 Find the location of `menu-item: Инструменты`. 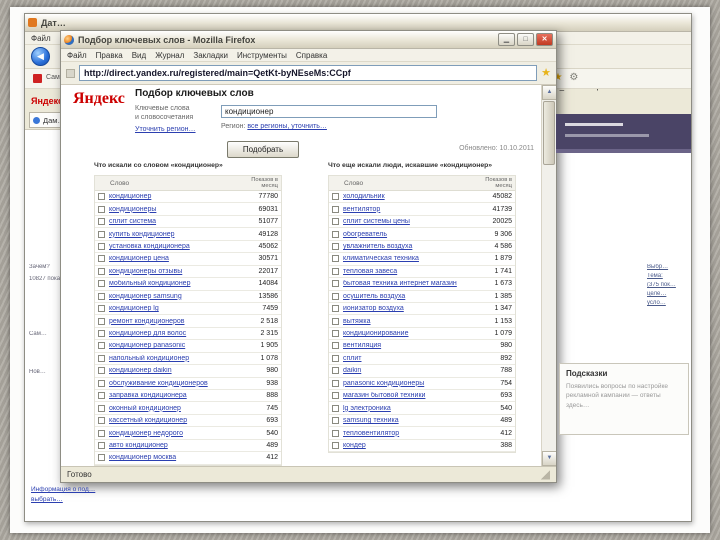

menu-item: Инструменты is located at coordinates (262, 55).